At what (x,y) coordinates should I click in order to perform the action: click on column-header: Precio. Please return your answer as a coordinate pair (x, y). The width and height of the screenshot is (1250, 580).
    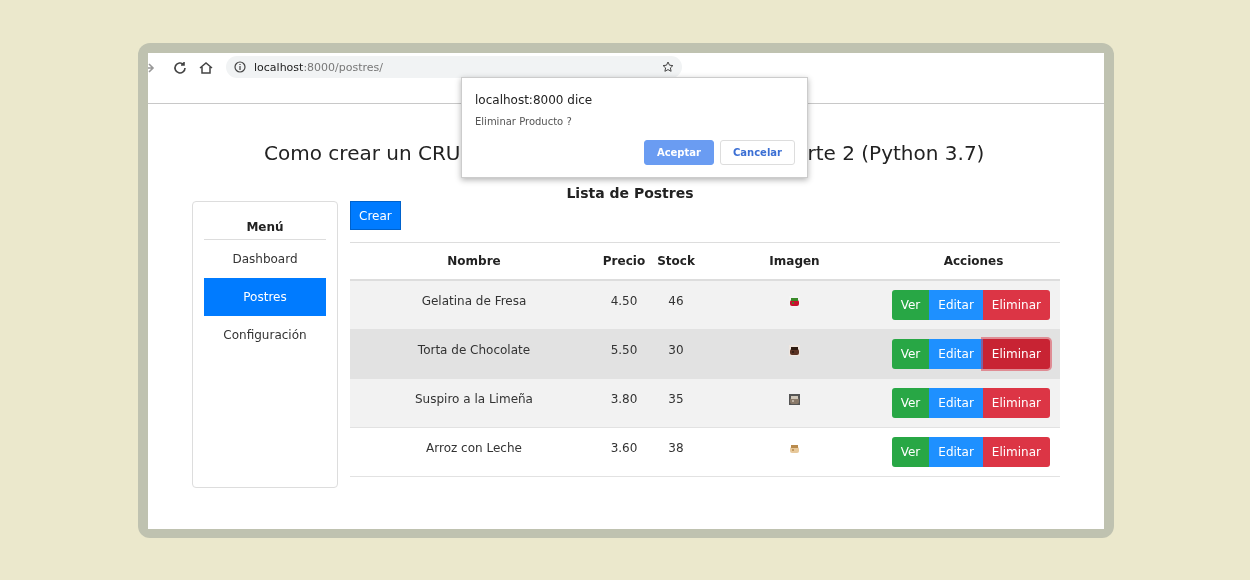
    Looking at the image, I should click on (624, 261).